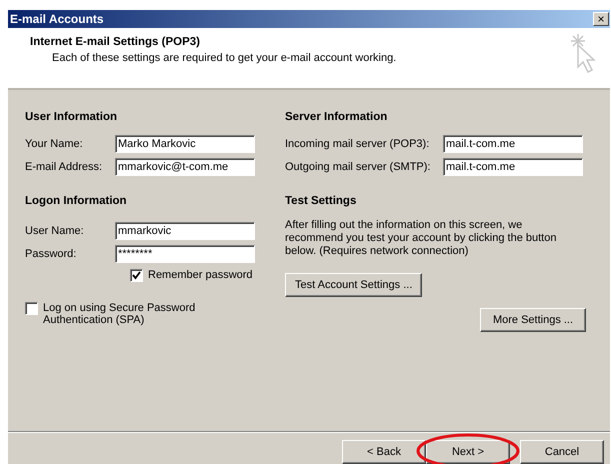 The image size is (611, 464). What do you see at coordinates (384, 452) in the screenshot?
I see `wizard-button: < Back` at bounding box center [384, 452].